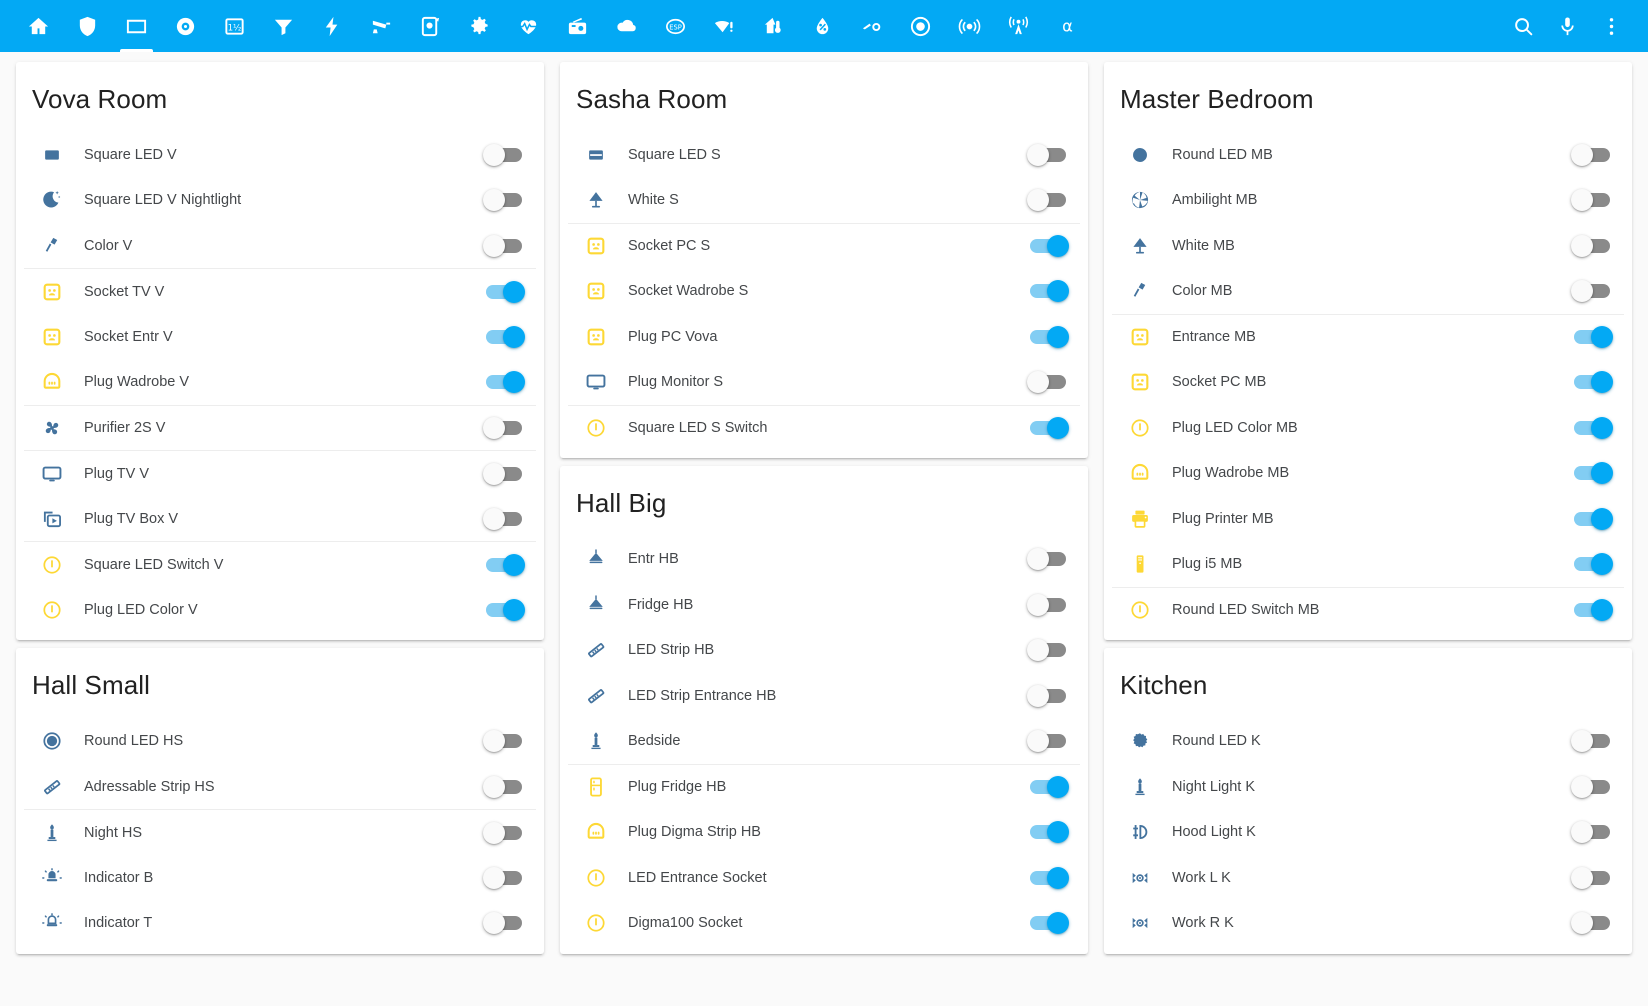  Describe the element at coordinates (1611, 26) in the screenshot. I see `overflow-button` at that location.